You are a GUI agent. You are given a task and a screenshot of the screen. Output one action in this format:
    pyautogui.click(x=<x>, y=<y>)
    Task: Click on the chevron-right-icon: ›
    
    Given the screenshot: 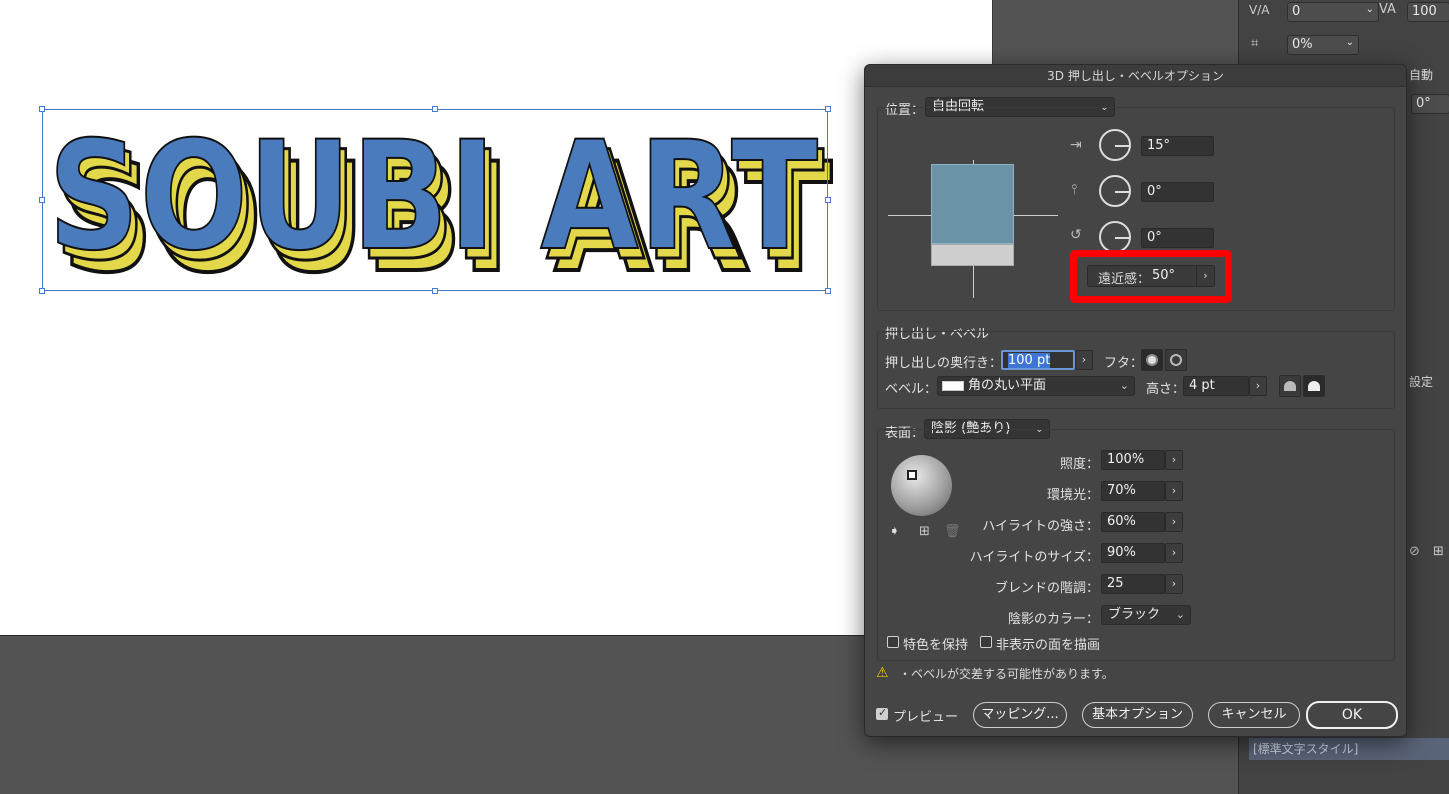 What is the action you would take?
    pyautogui.click(x=1205, y=276)
    